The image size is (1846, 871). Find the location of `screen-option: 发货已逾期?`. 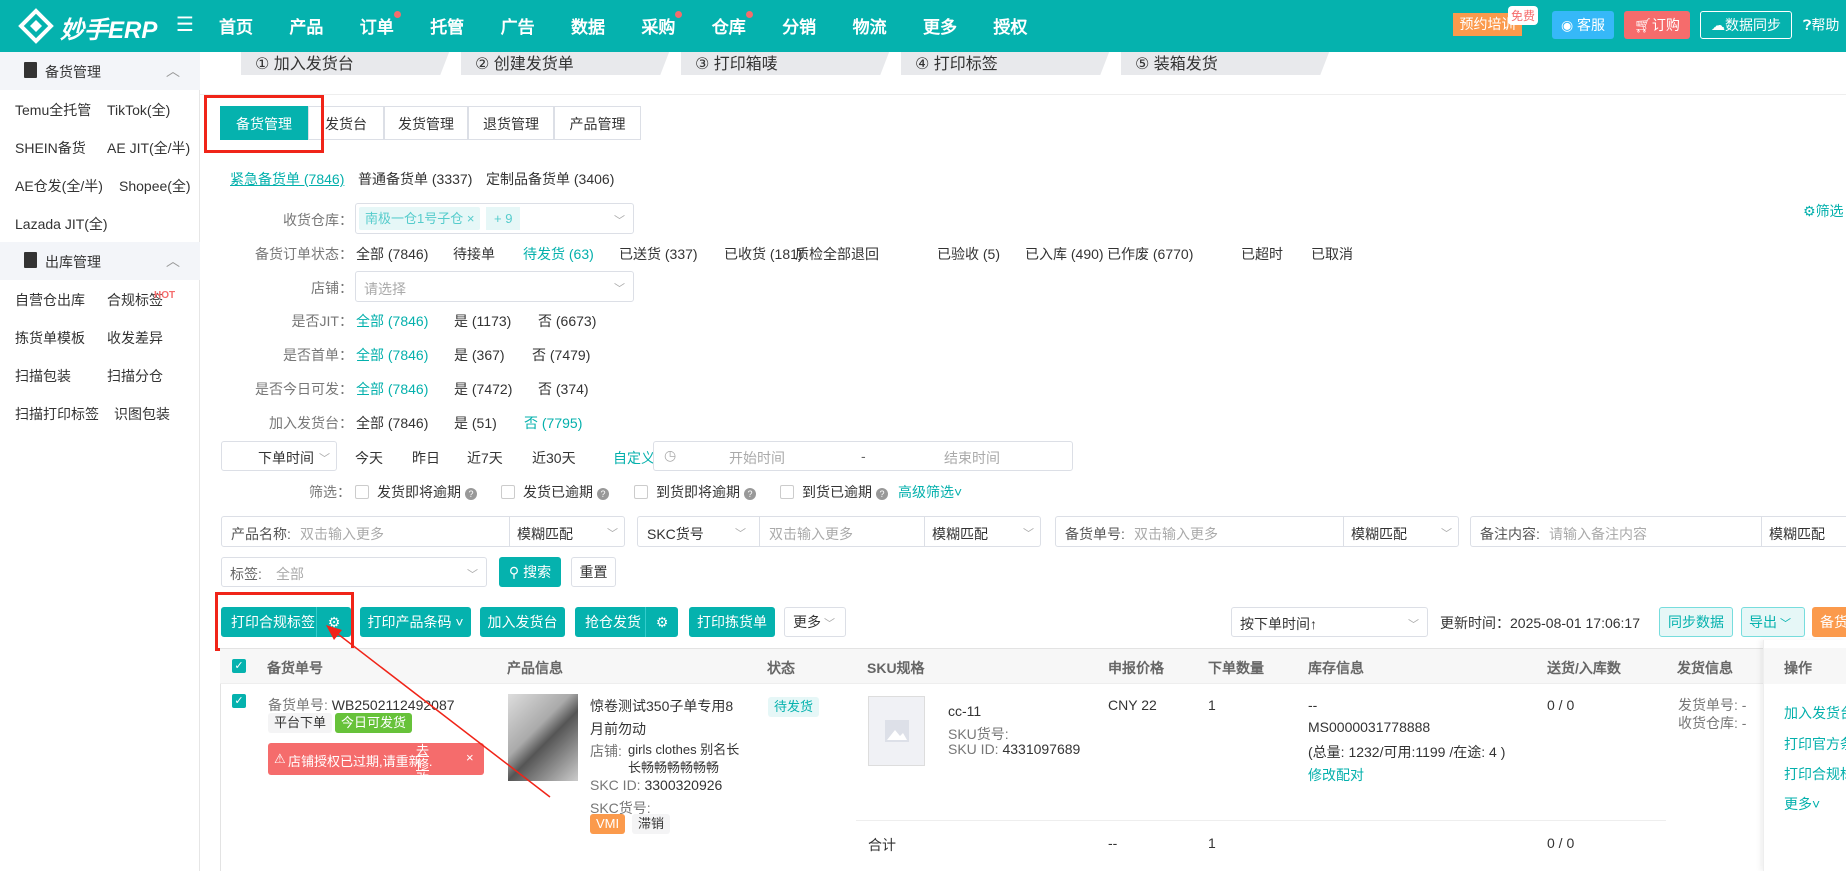

screen-option: 发货已逾期? is located at coordinates (555, 492).